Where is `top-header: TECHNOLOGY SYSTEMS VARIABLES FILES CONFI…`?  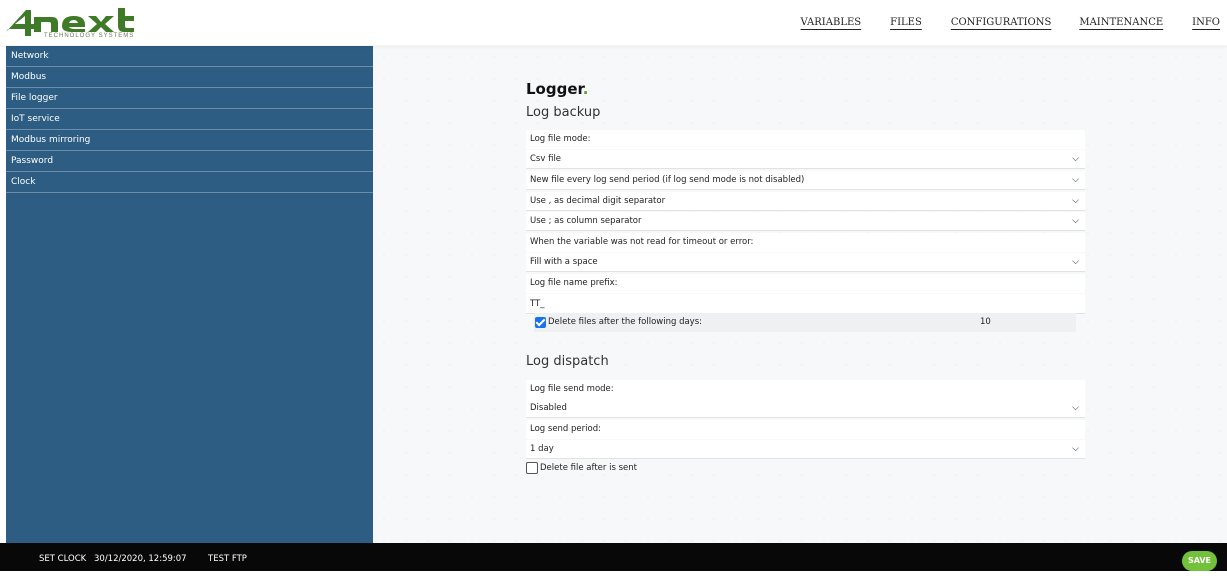
top-header: TECHNOLOGY SYSTEMS VARIABLES FILES CONFI… is located at coordinates (613, 22).